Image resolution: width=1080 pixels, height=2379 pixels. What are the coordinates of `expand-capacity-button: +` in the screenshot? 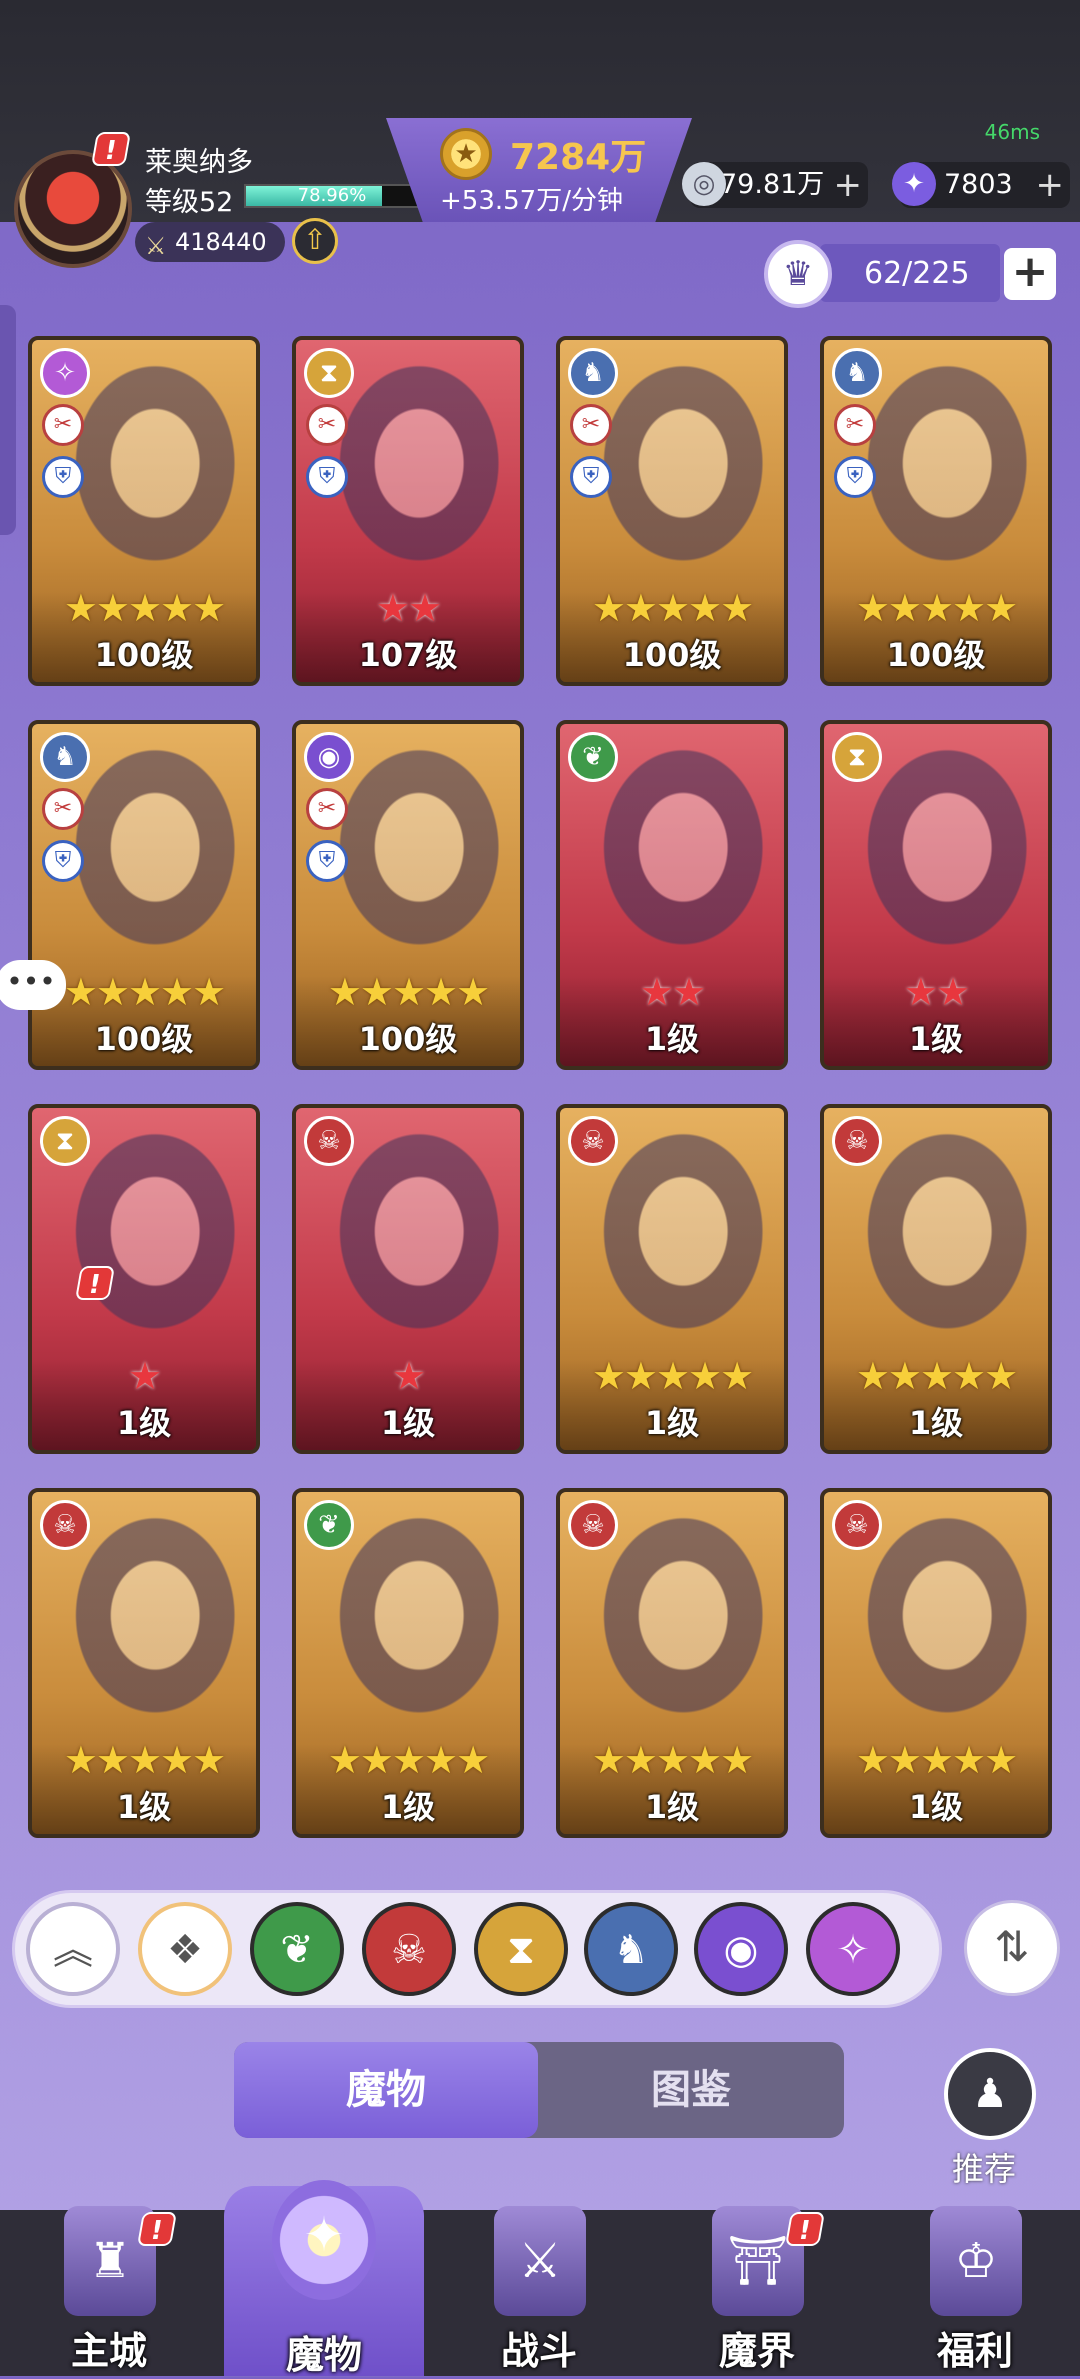 It's located at (1030, 274).